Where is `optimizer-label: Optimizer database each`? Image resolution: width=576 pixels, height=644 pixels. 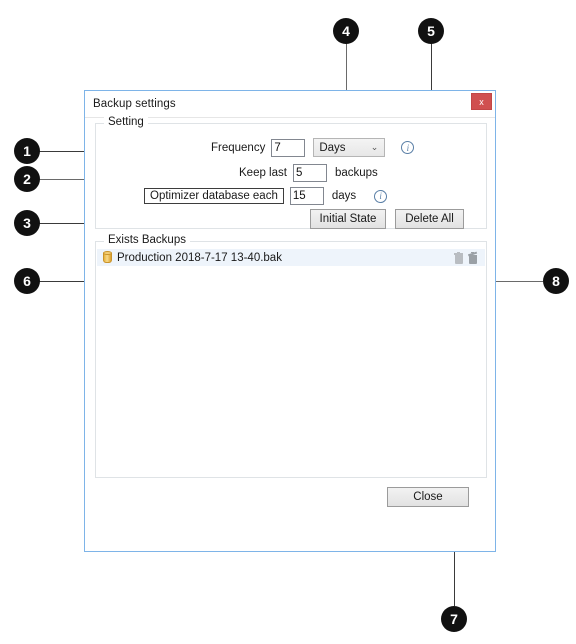 optimizer-label: Optimizer database each is located at coordinates (214, 196).